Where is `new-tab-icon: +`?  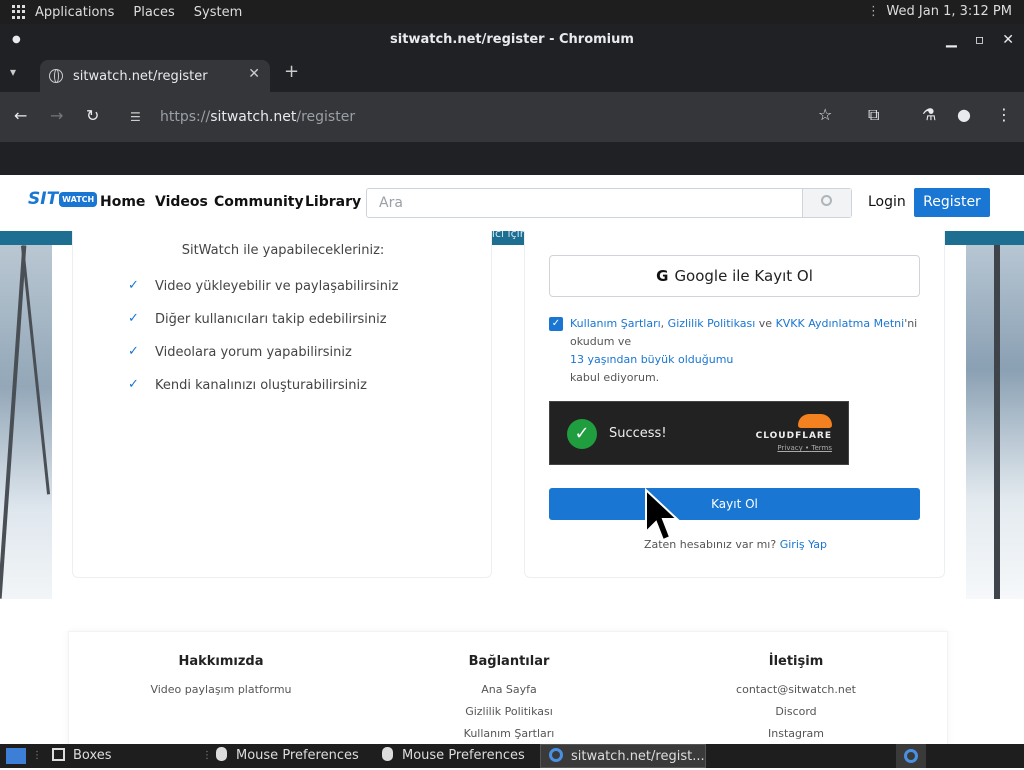 new-tab-icon: + is located at coordinates (291, 71).